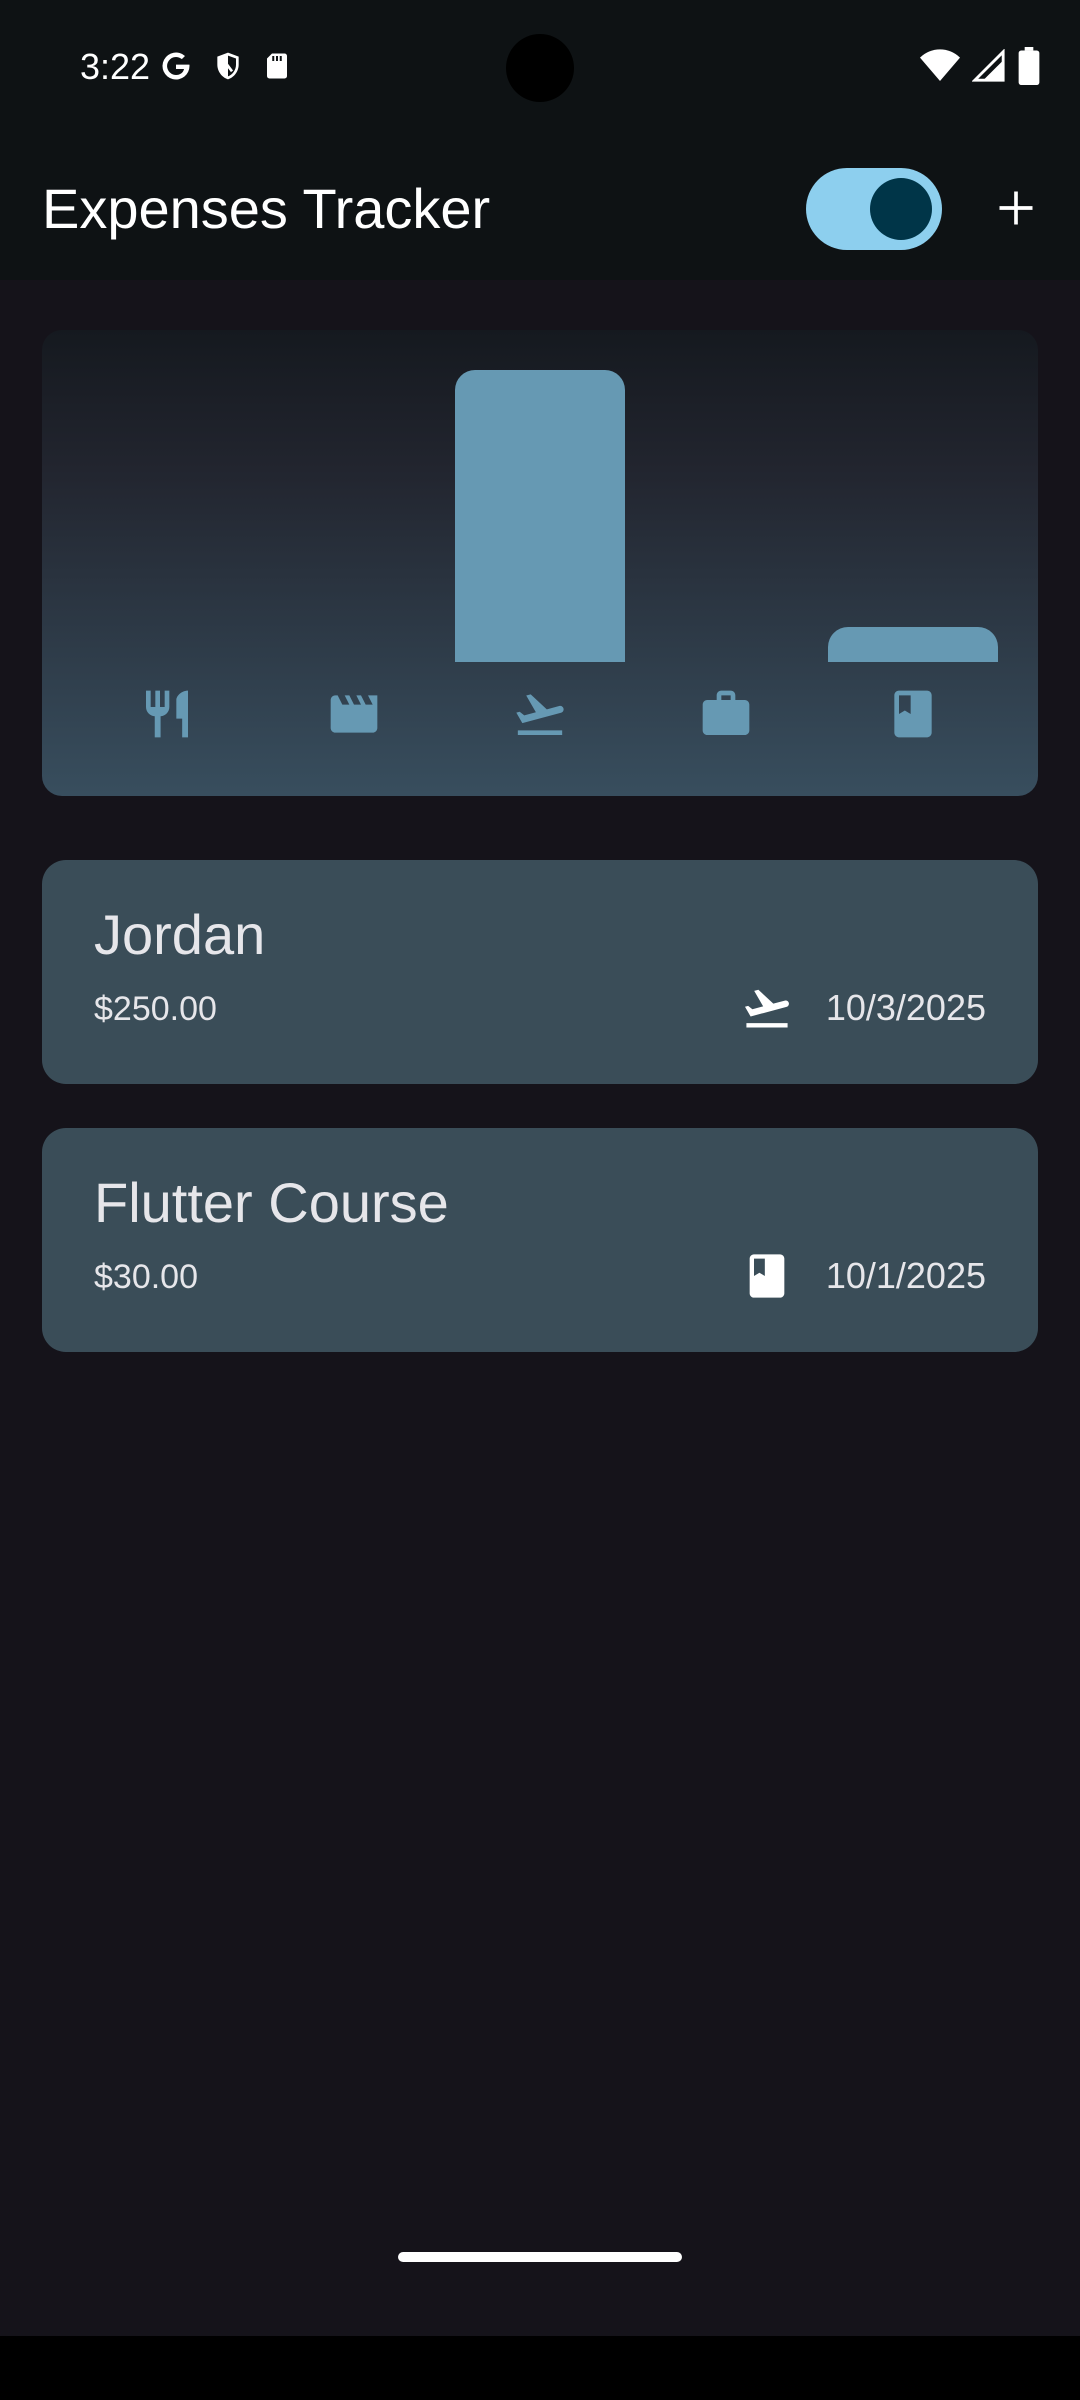  I want to click on chart-plot-area, so click(540, 510).